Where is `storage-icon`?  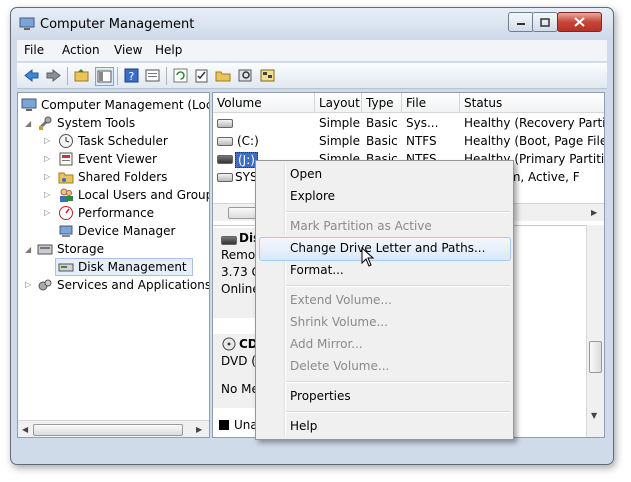
storage-icon is located at coordinates (45, 249).